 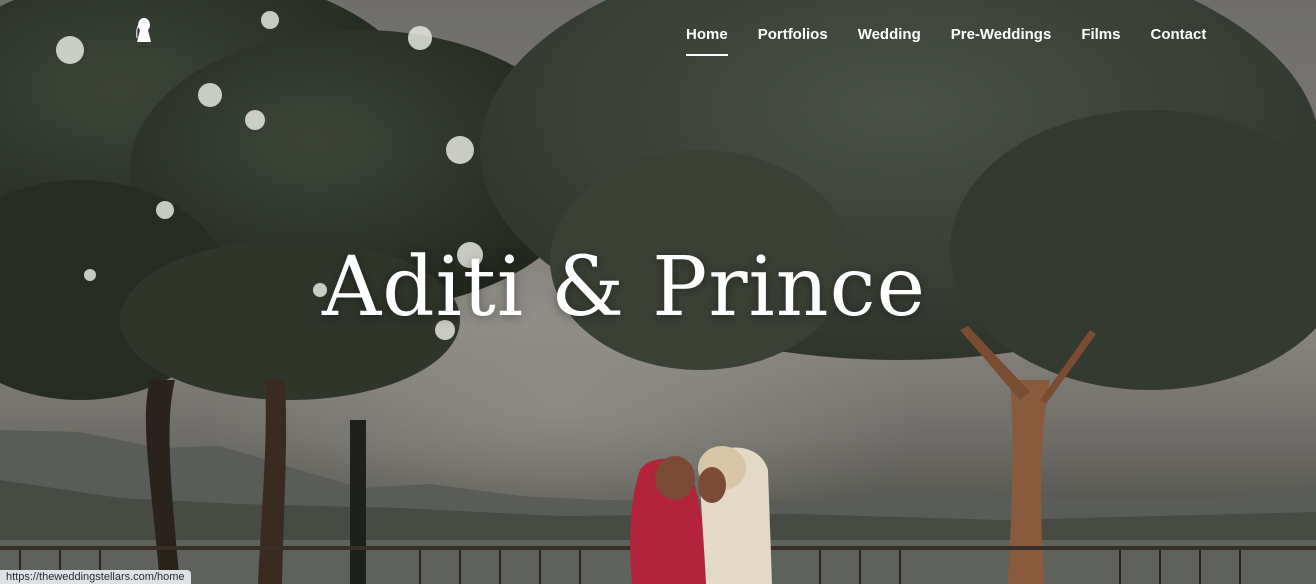 What do you see at coordinates (144, 30) in the screenshot?
I see `bride-silhouette-logo-icon` at bounding box center [144, 30].